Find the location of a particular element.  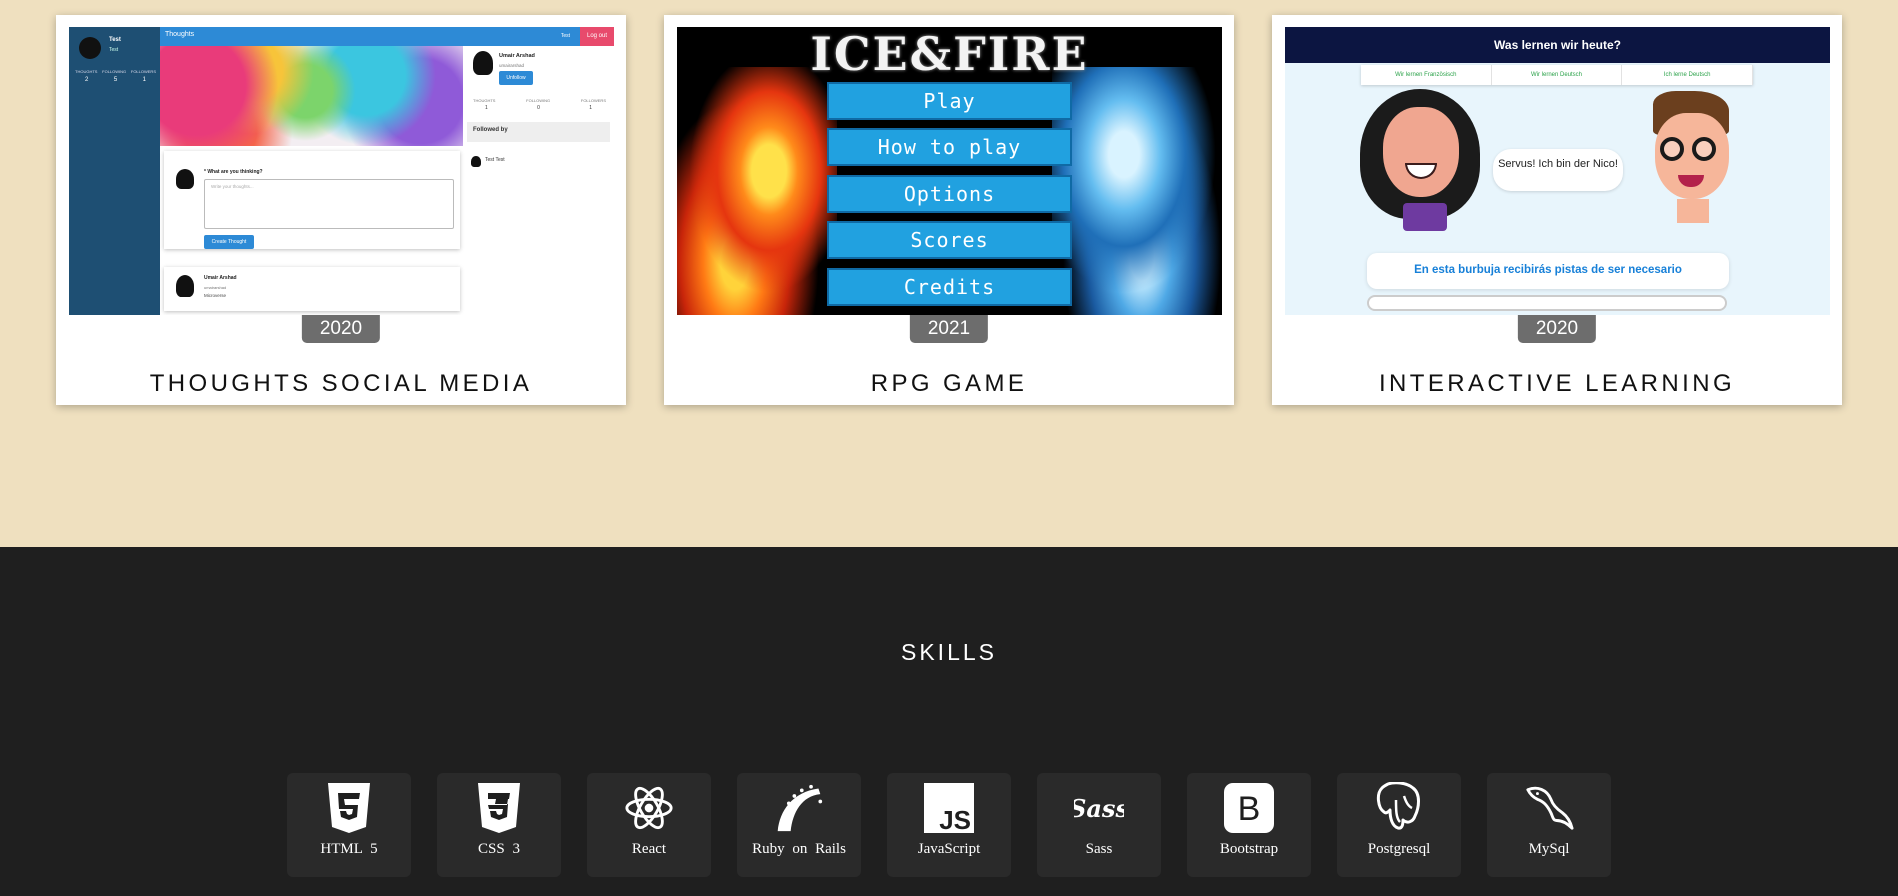

stat-value: 5 is located at coordinates (115, 80).